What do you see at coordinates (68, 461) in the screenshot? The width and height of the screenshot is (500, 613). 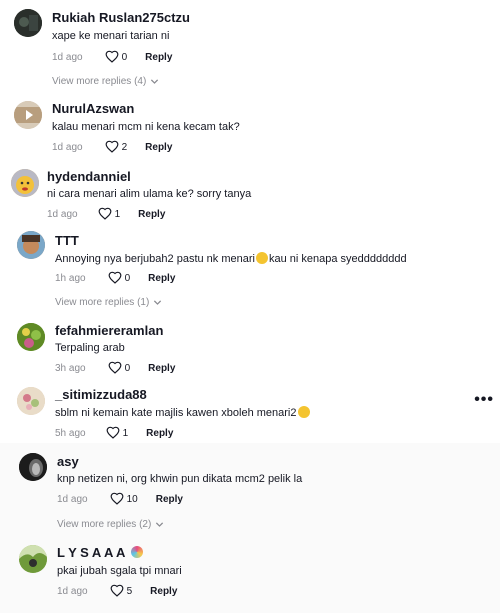 I see `username: asy` at bounding box center [68, 461].